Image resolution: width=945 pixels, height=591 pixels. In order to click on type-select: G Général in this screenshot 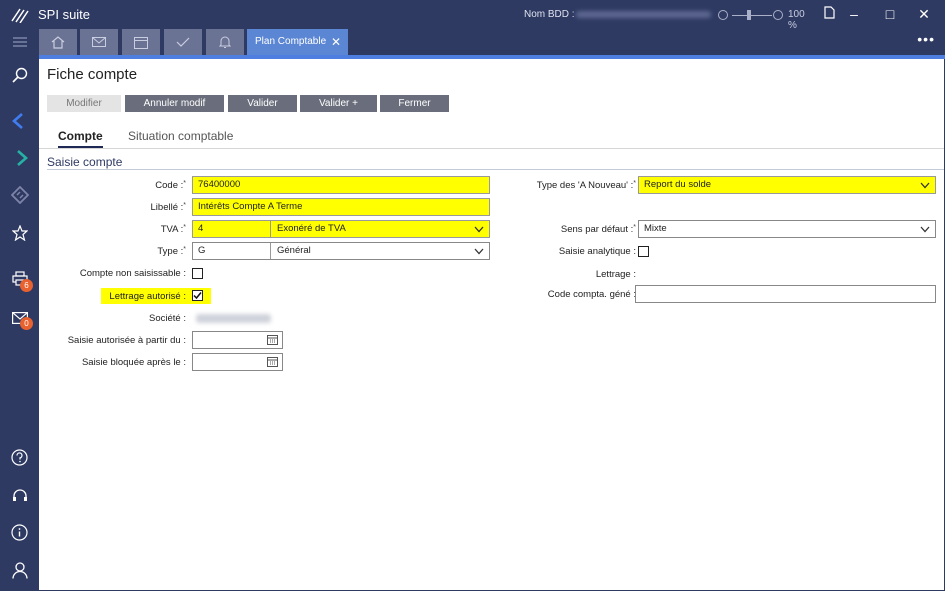, I will do `click(341, 251)`.